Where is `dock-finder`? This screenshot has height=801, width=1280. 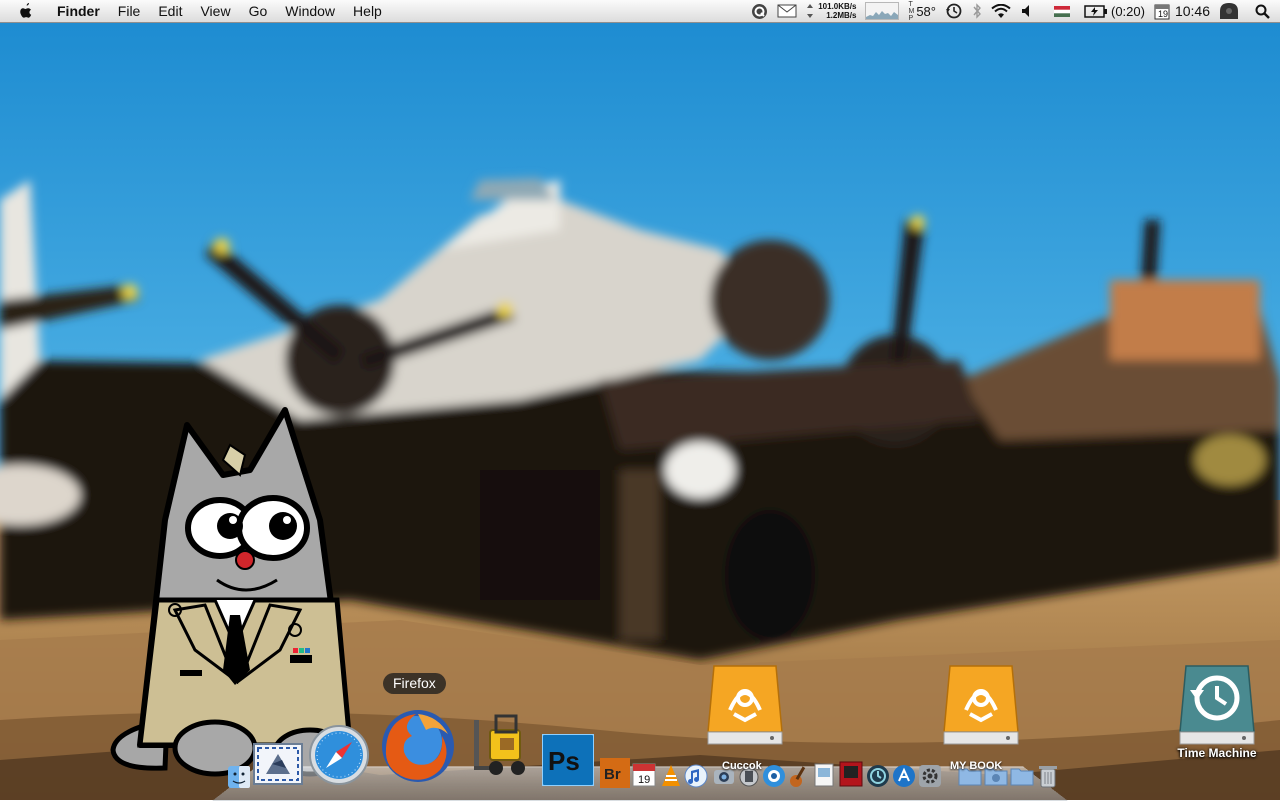
dock-finder is located at coordinates (239, 777).